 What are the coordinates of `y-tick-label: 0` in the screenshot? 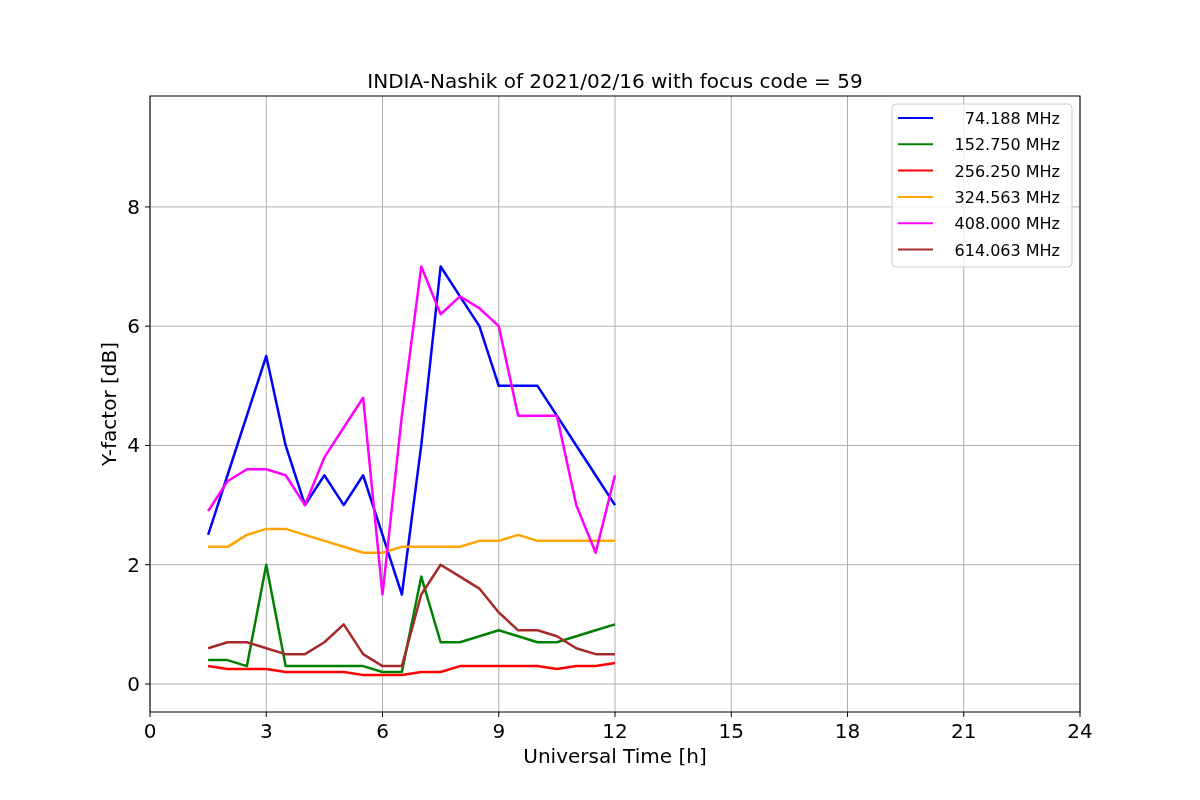 It's located at (133, 683).